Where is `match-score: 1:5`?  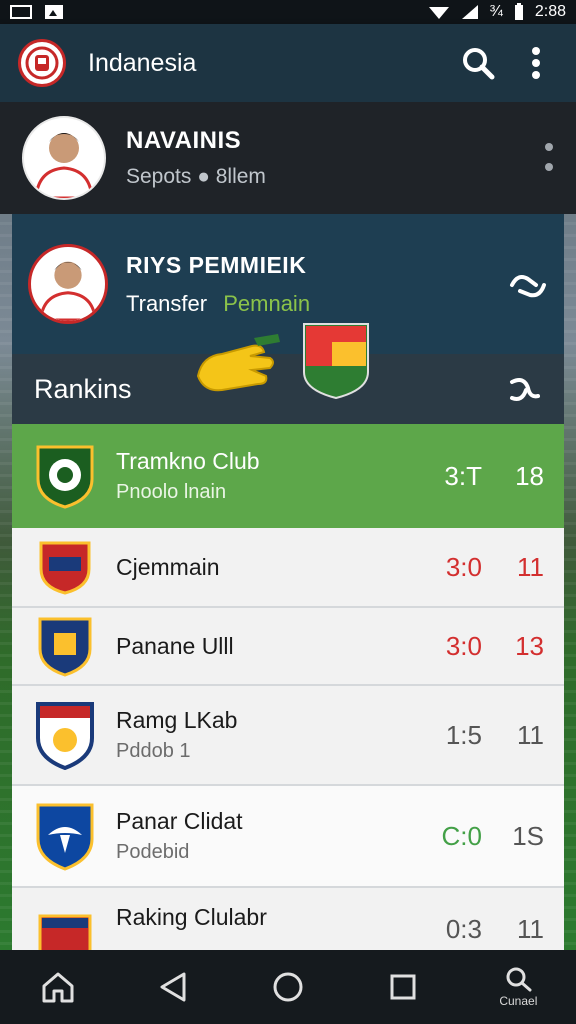 match-score: 1:5 is located at coordinates (463, 734).